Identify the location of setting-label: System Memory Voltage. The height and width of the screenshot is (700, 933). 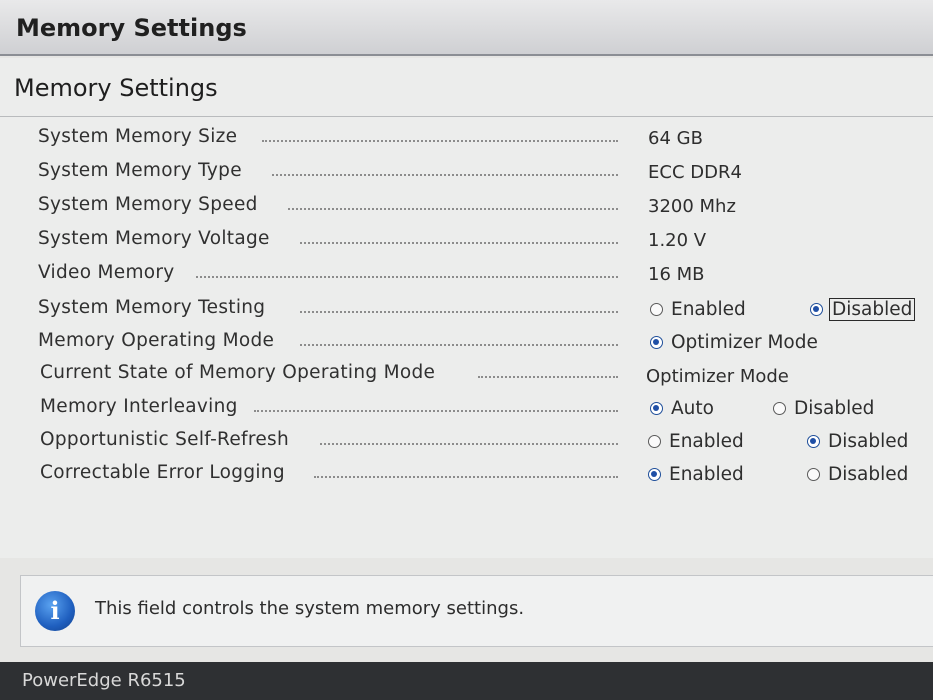
(157, 238).